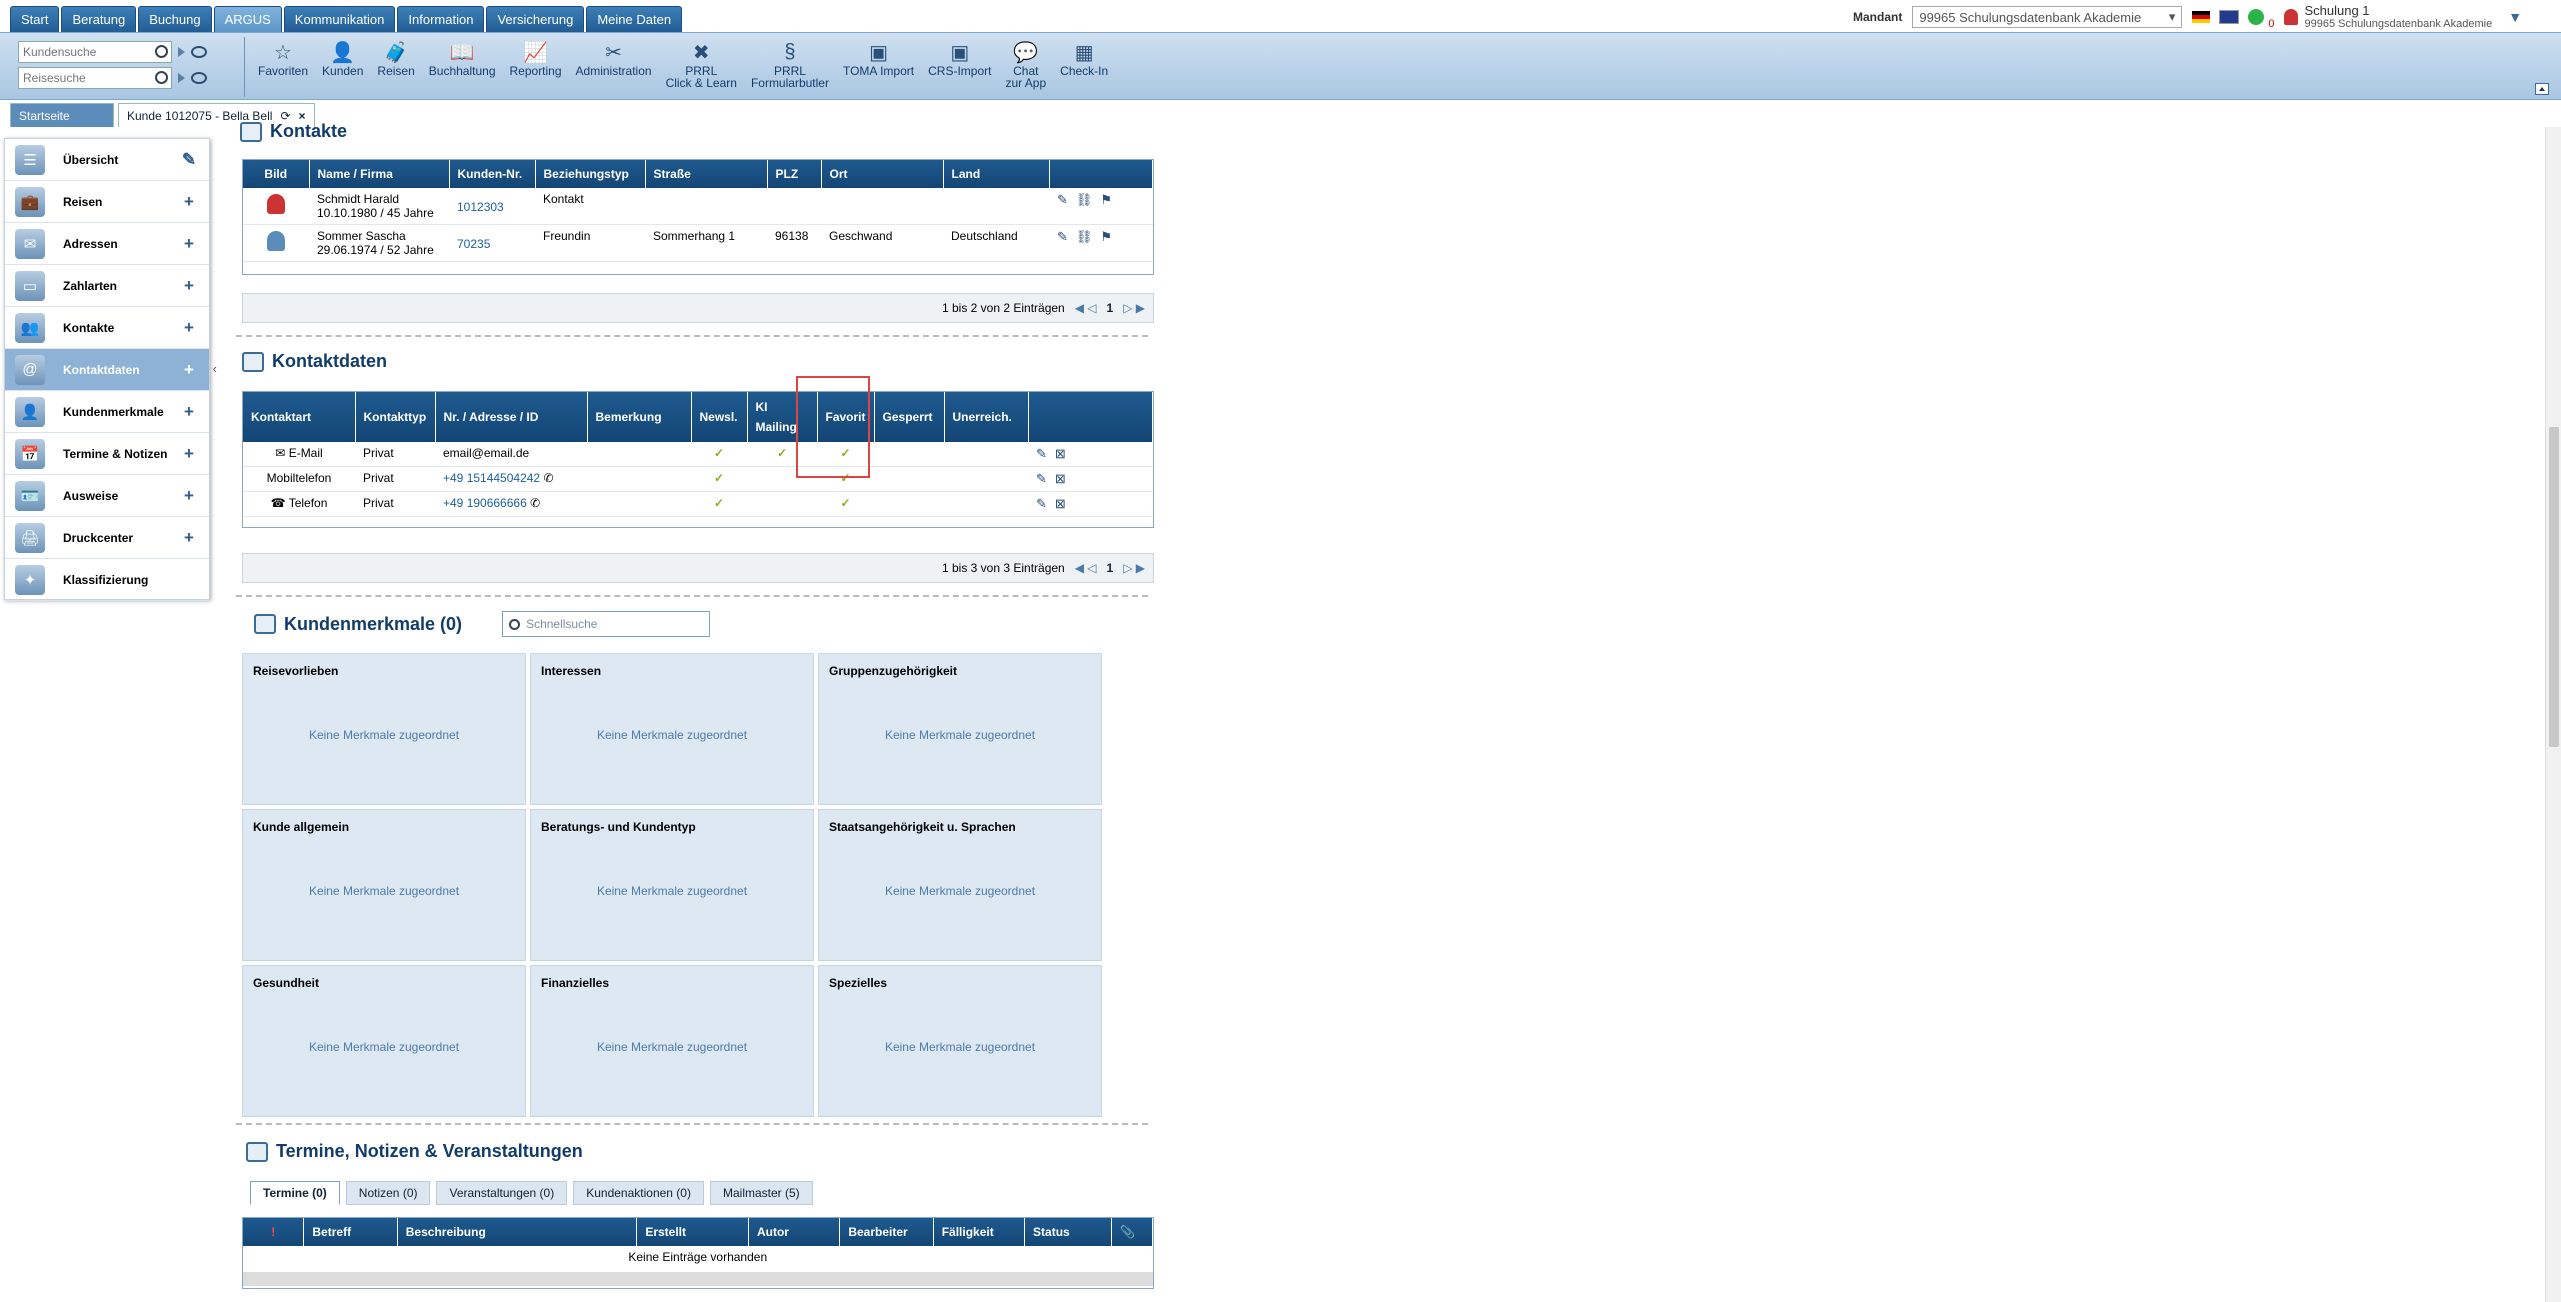 The width and height of the screenshot is (2561, 1302). What do you see at coordinates (1110, 308) in the screenshot?
I see `pager-page: 1` at bounding box center [1110, 308].